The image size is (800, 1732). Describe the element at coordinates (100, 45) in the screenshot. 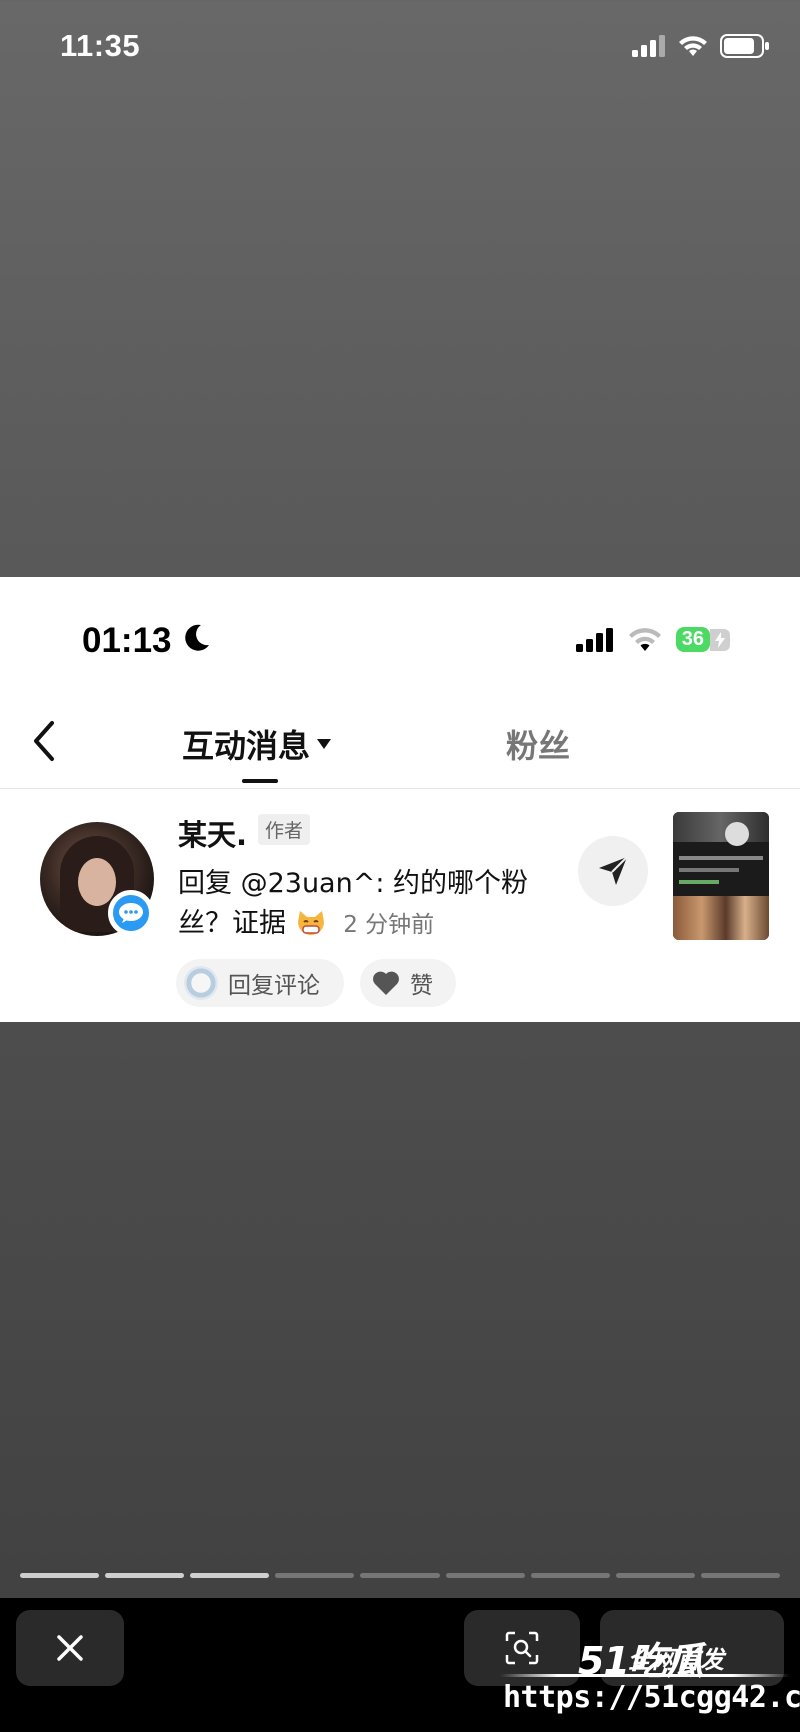

I see `outer-clock: 11:35` at that location.